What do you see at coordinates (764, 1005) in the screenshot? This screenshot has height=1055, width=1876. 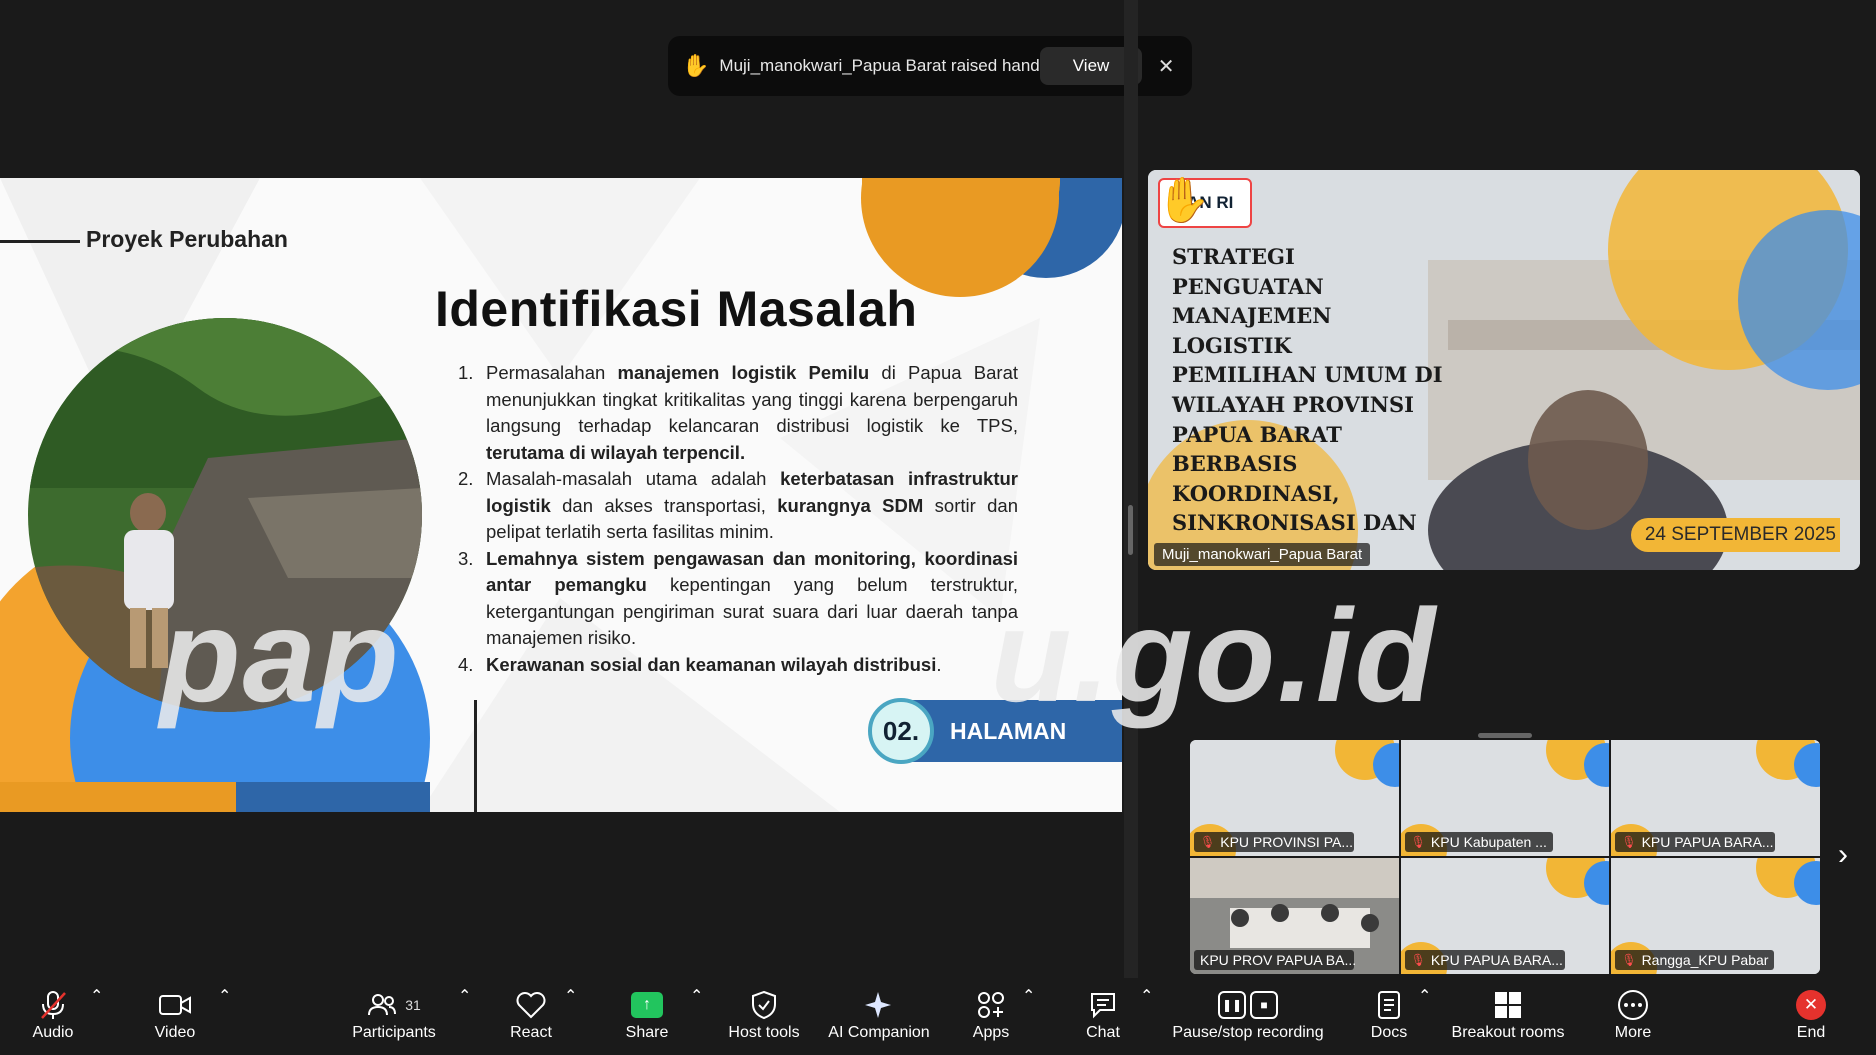 I see `shield-icon` at bounding box center [764, 1005].